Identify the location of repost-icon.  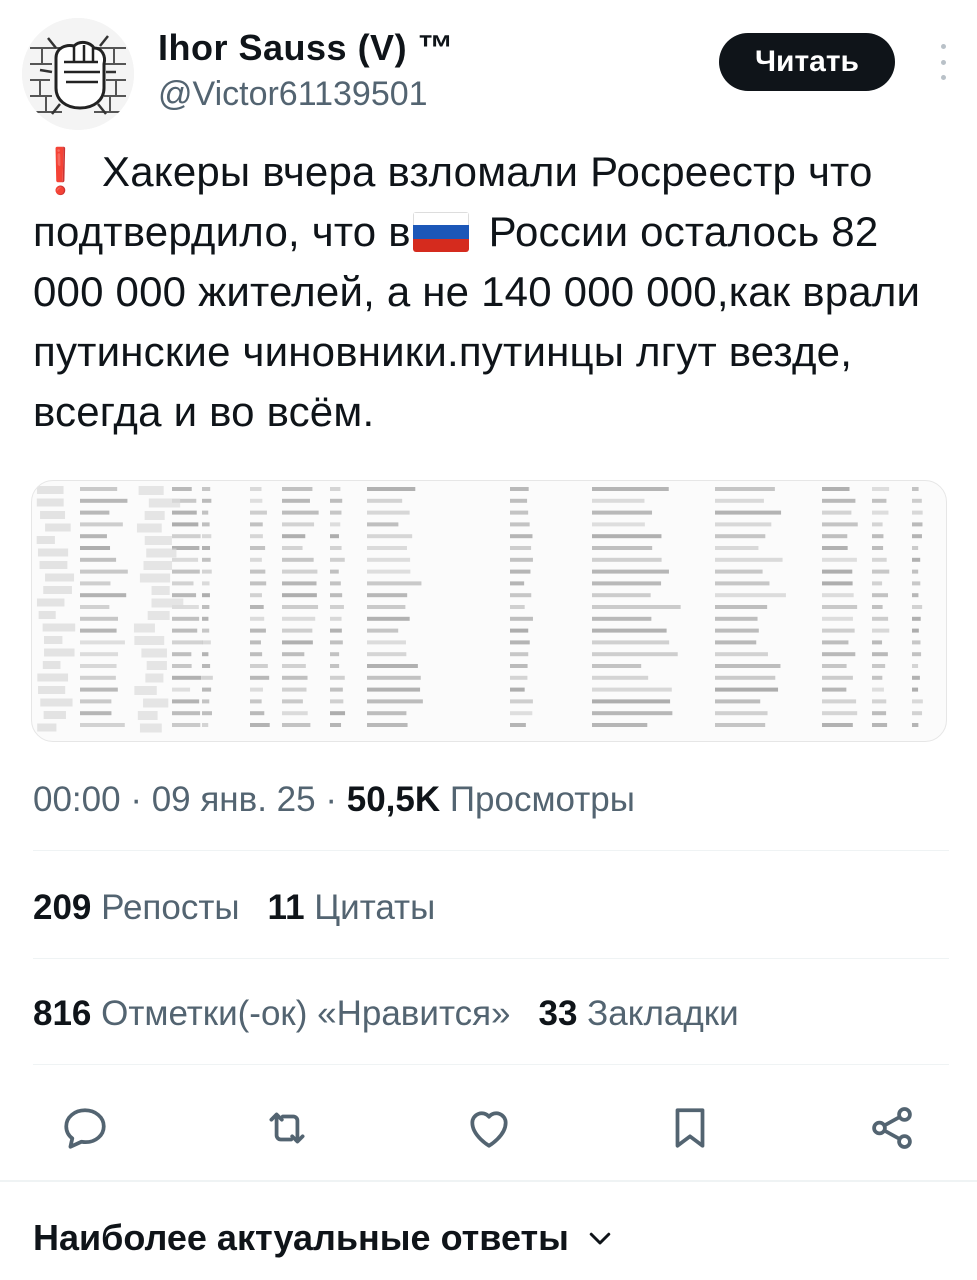
(287, 1128).